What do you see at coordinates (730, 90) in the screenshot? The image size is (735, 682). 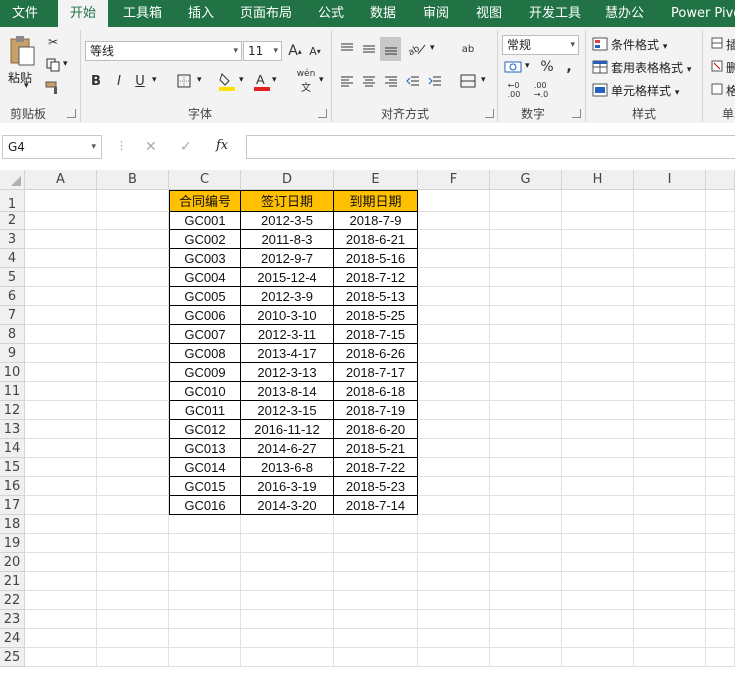 I see `format-cells-label: 格` at bounding box center [730, 90].